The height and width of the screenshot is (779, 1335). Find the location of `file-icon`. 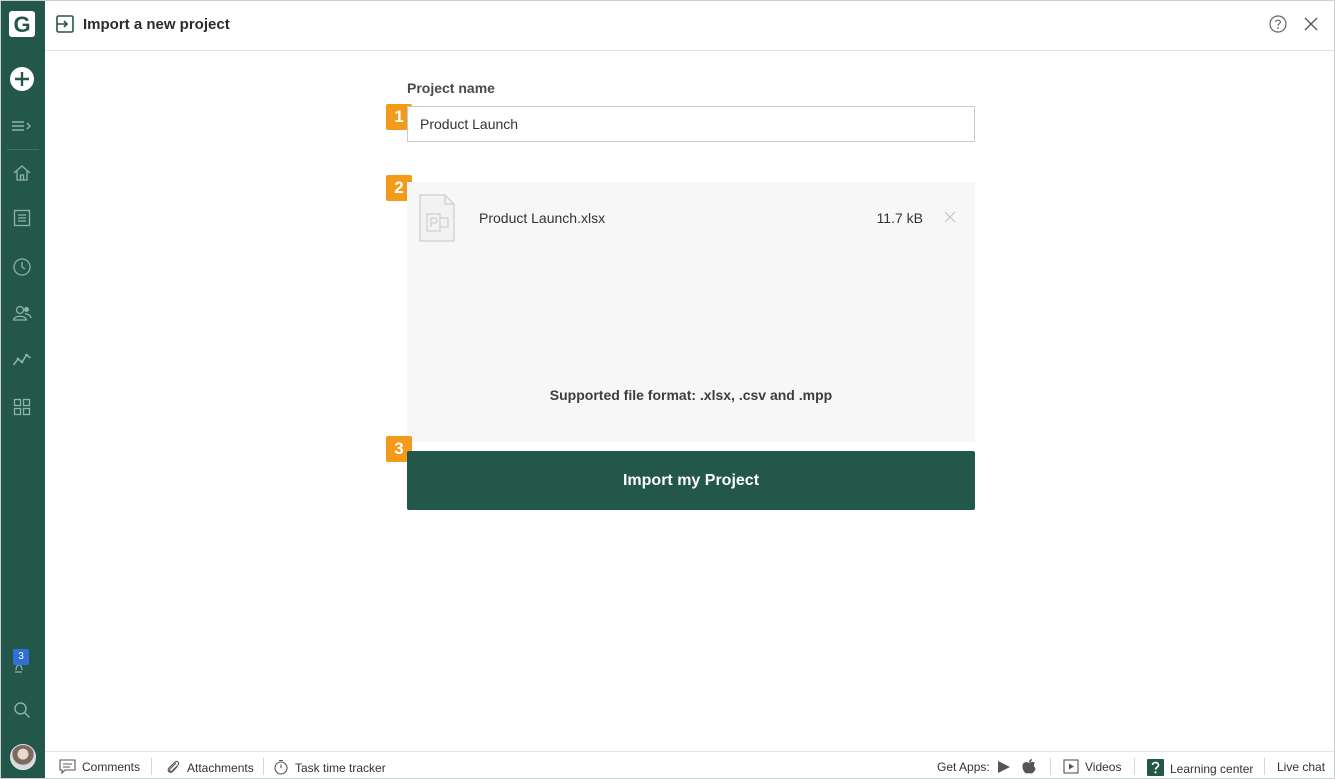

file-icon is located at coordinates (437, 218).